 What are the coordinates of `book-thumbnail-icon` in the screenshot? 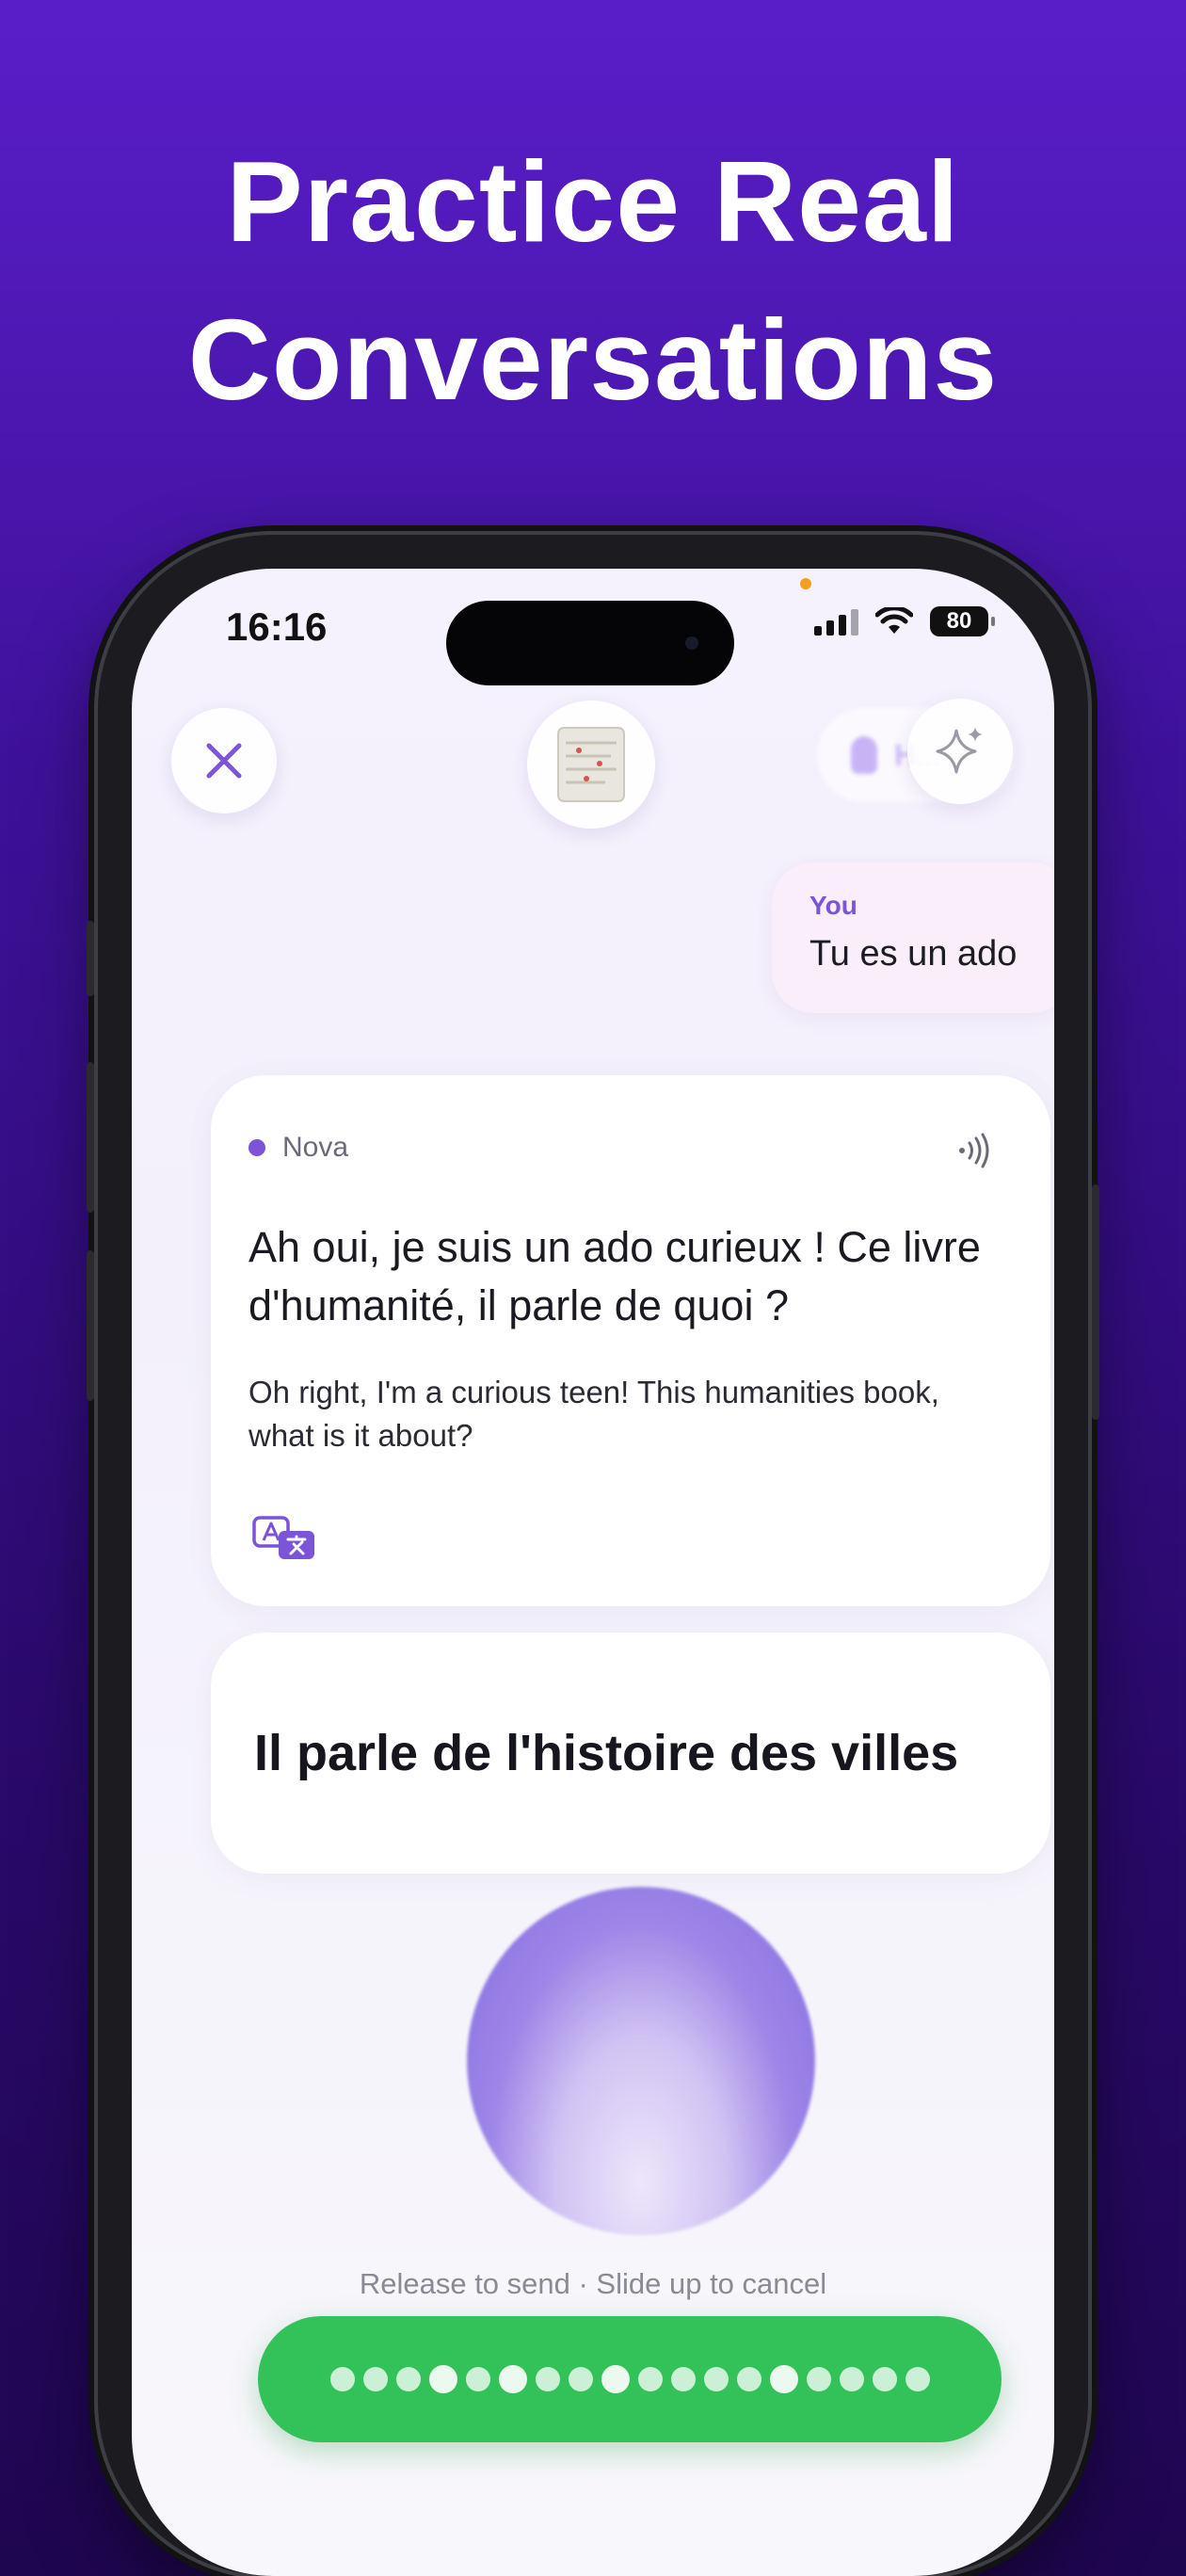 It's located at (591, 764).